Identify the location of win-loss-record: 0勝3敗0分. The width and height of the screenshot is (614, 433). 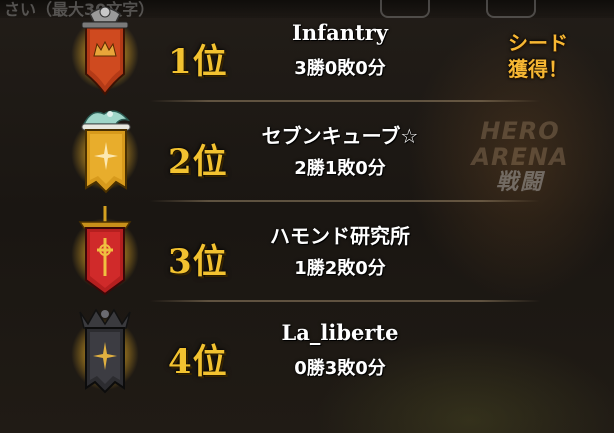
(340, 368).